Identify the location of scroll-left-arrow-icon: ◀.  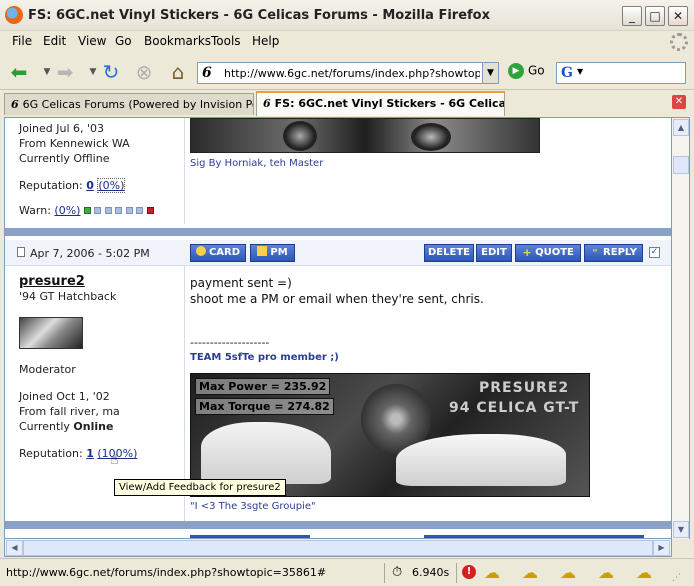
(14, 548).